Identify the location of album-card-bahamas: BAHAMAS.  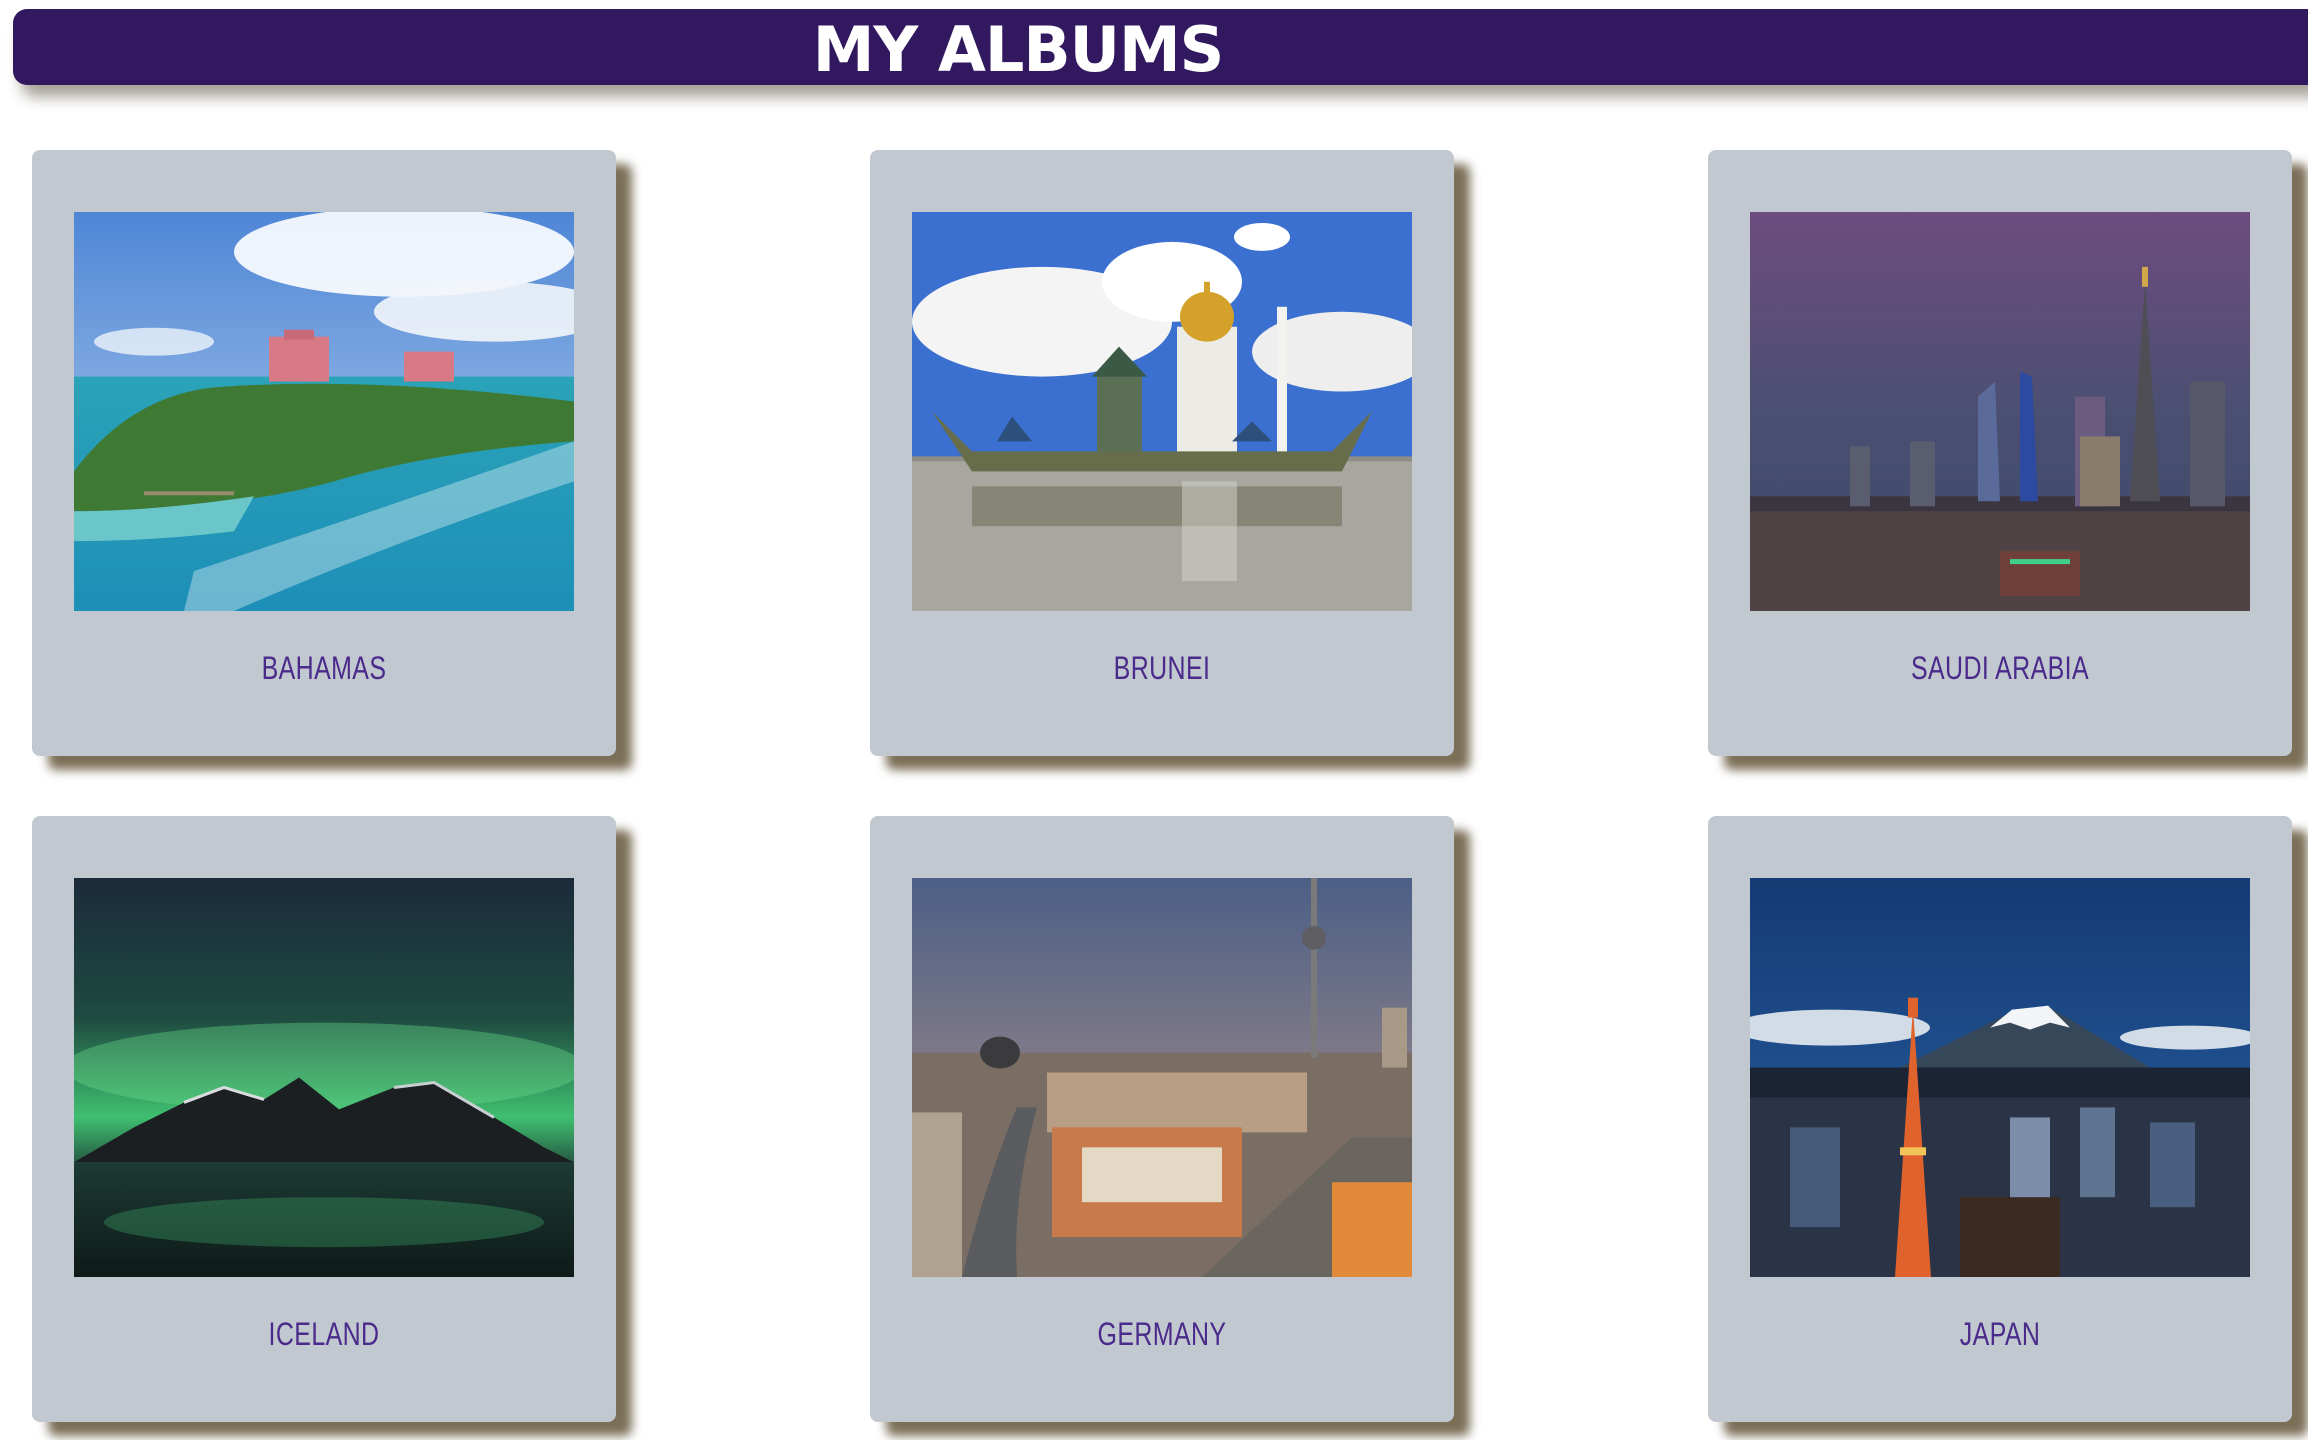
(324, 453).